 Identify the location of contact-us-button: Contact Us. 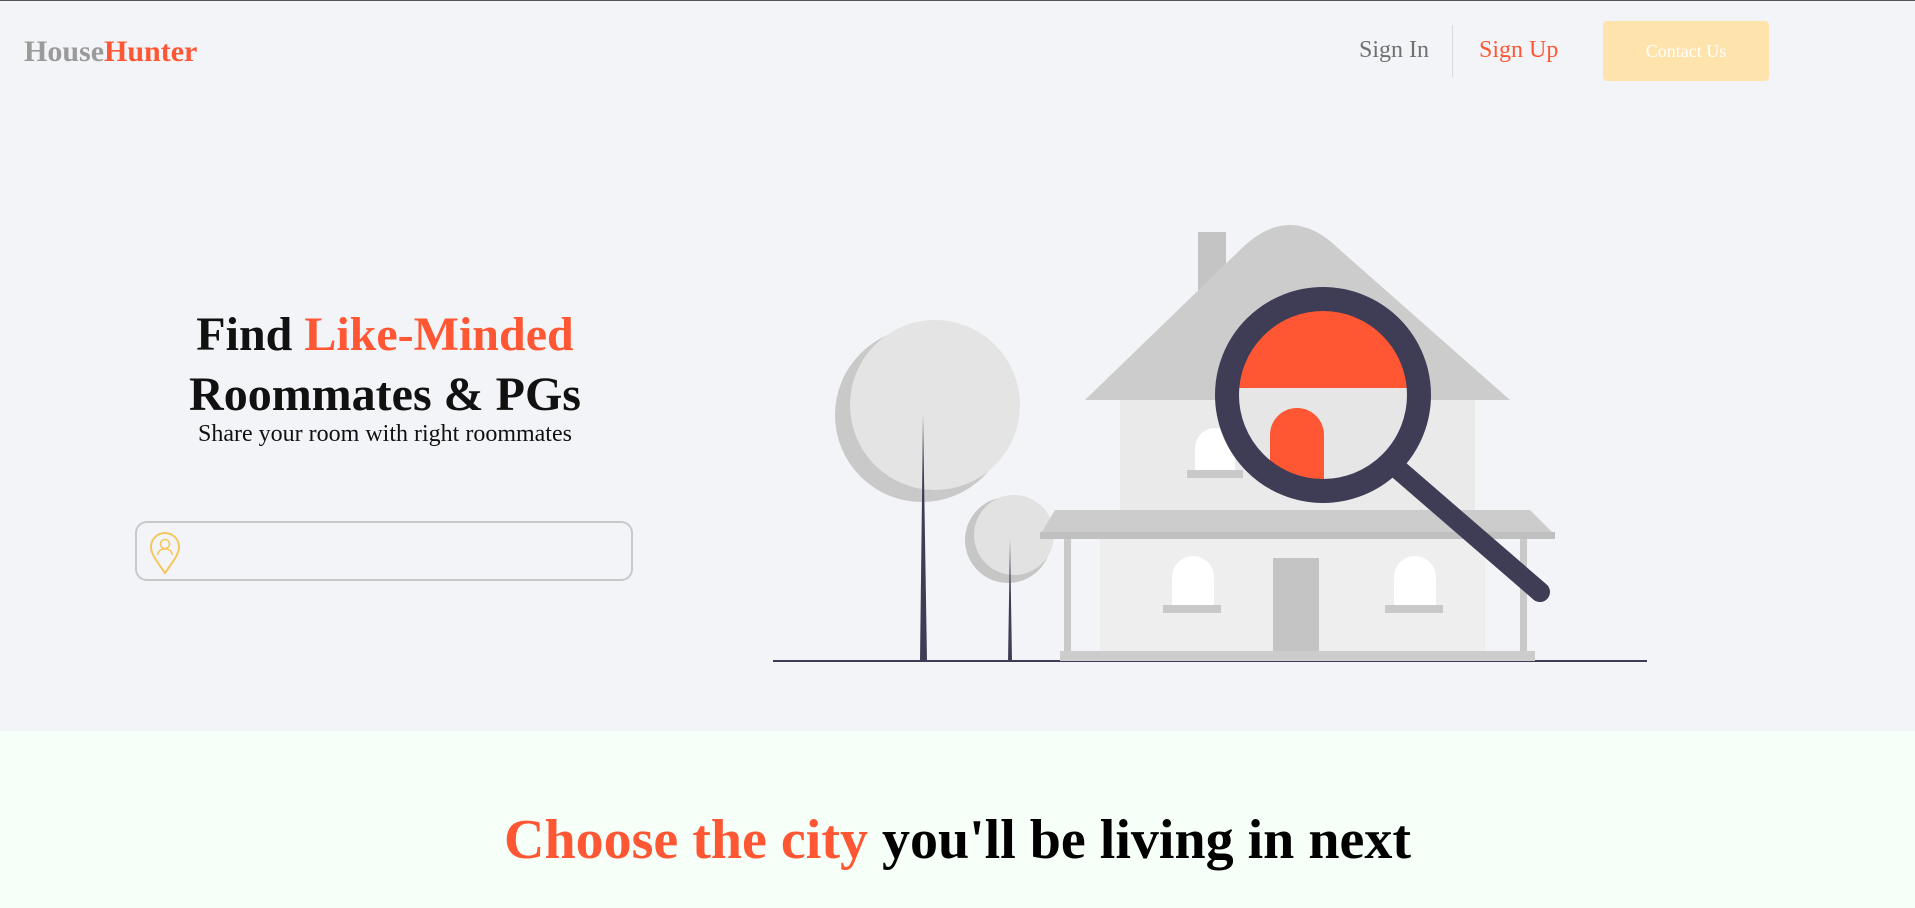
(1686, 51).